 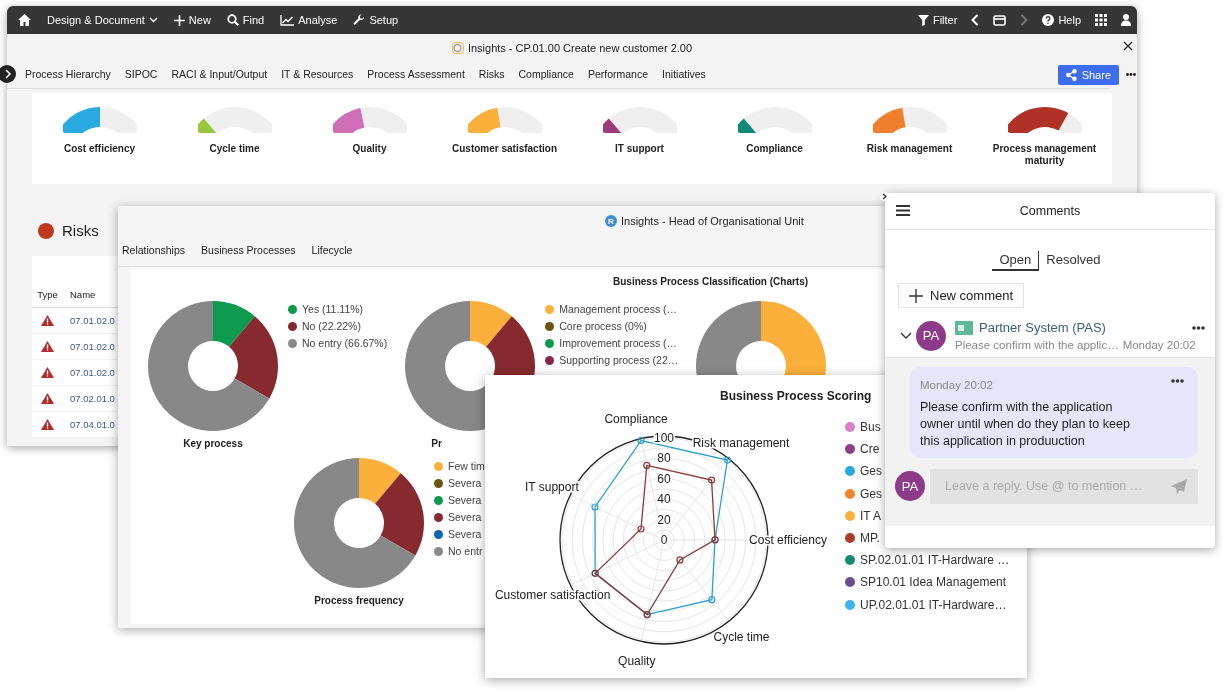 I want to click on legend-label: Yes (11.11%), so click(x=333, y=309).